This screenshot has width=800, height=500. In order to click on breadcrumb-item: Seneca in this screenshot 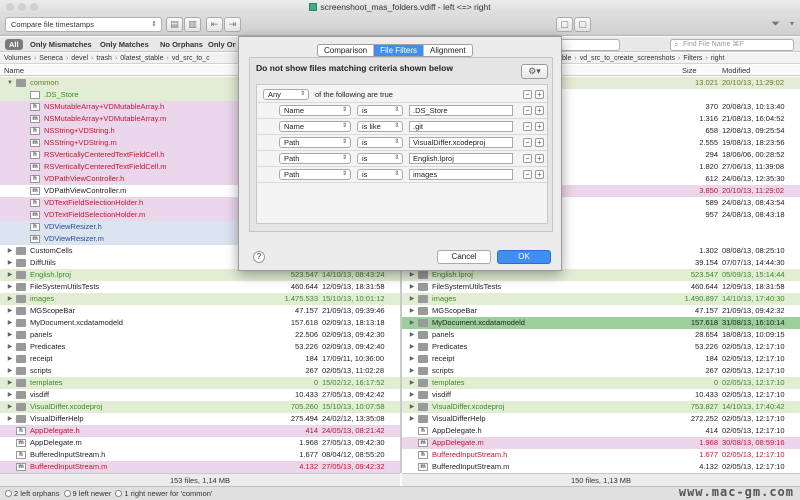, I will do `click(51, 58)`.